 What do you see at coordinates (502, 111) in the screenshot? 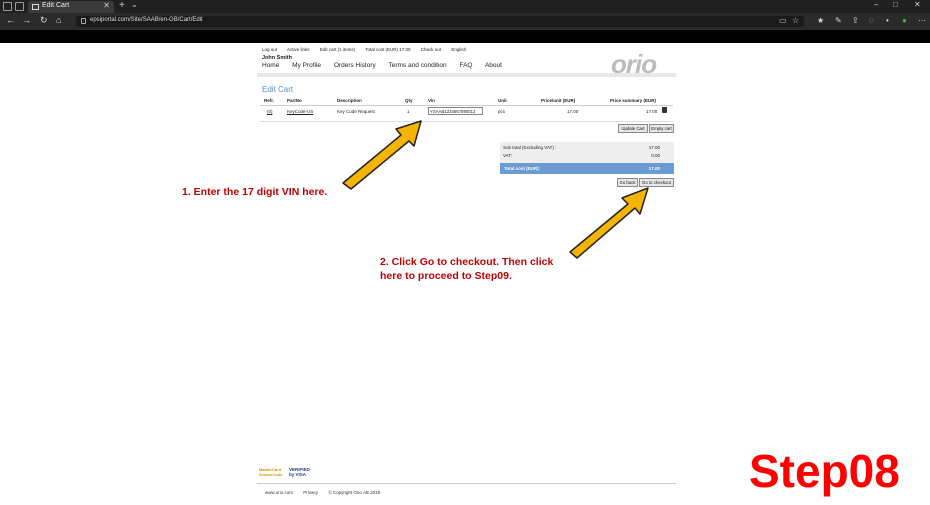
I see `row-unit: pcs` at bounding box center [502, 111].